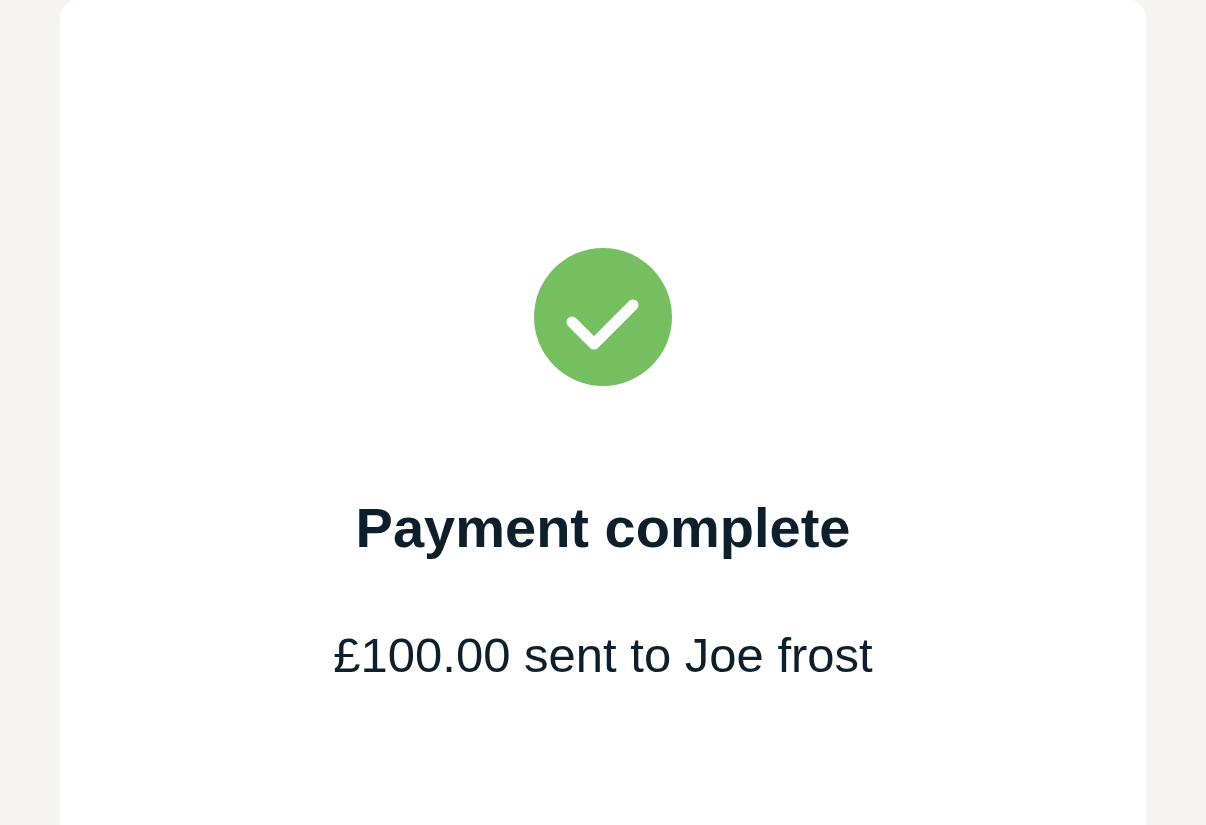 Image resolution: width=1206 pixels, height=825 pixels. Describe the element at coordinates (603, 656) in the screenshot. I see `payment-message: £100.00 sent to Joe frost` at that location.